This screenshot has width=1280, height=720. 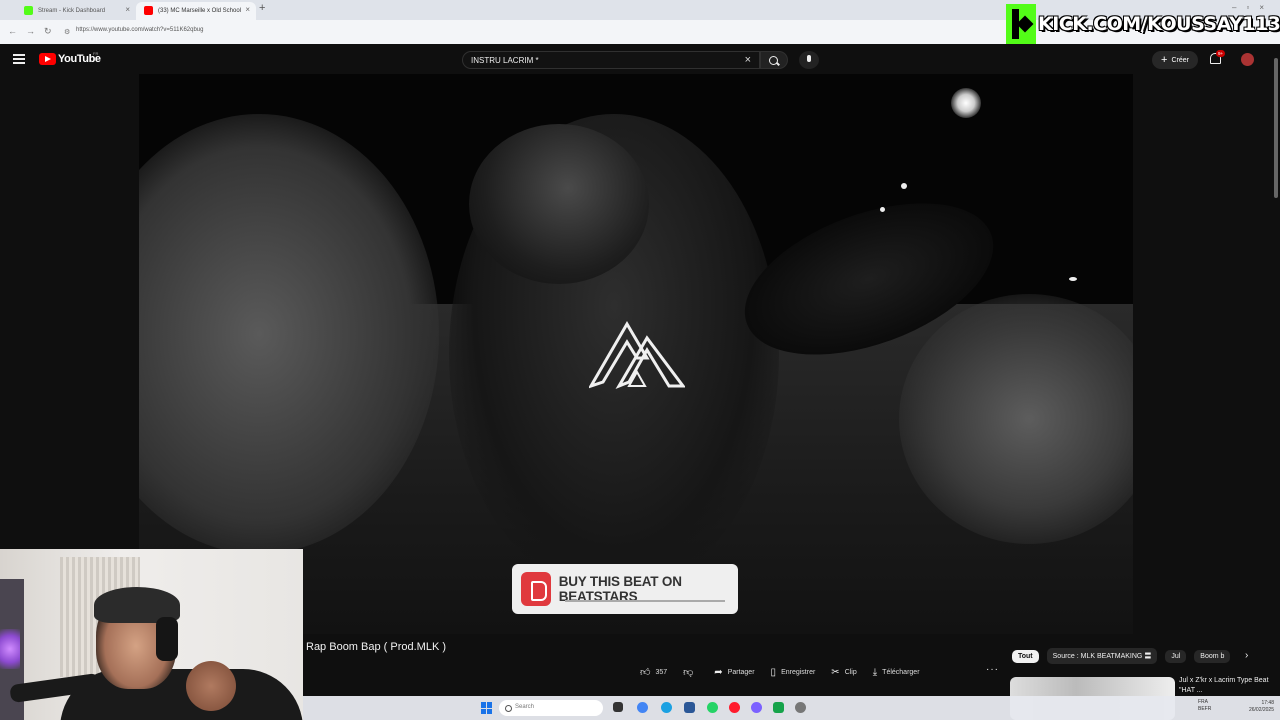 I want to click on clear-search-icon: ×, so click(x=748, y=60).